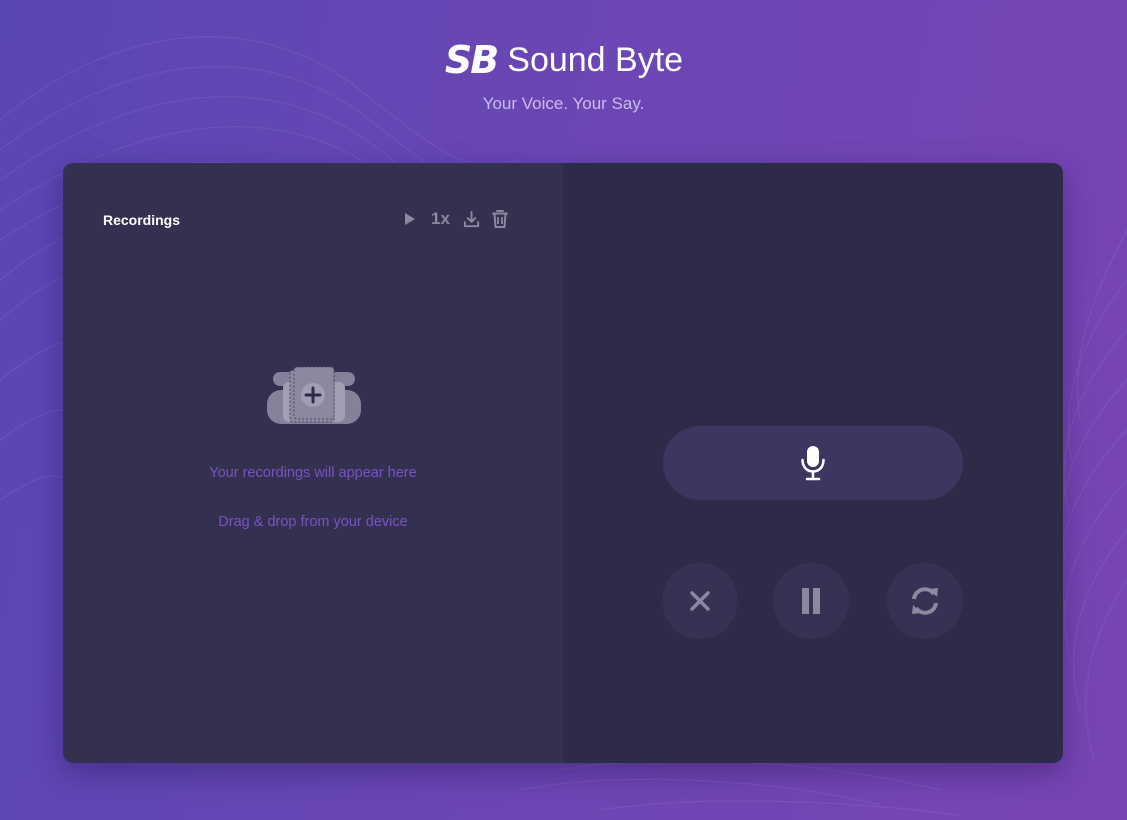  I want to click on cancel-button, so click(700, 601).